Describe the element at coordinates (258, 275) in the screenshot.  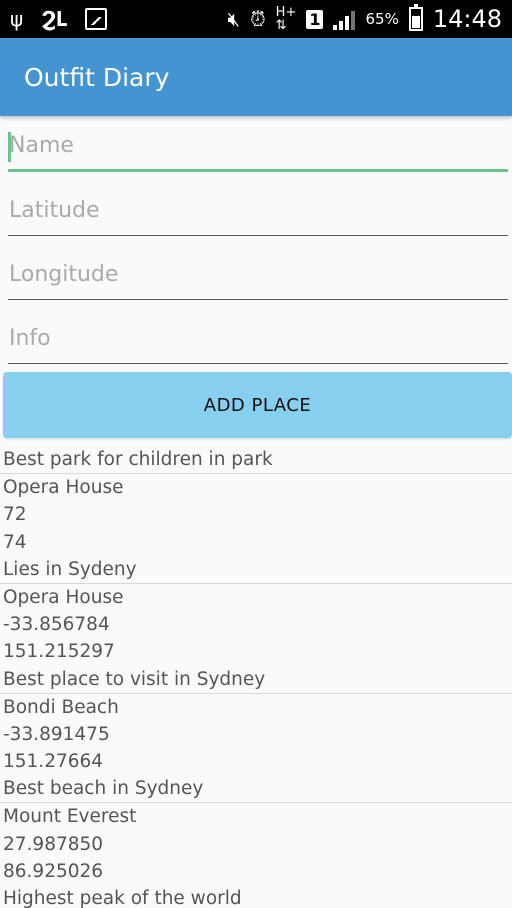
I see `longitude-input` at that location.